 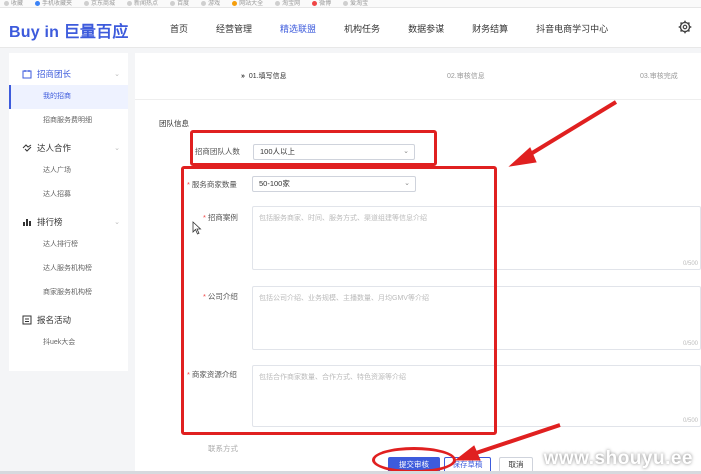 What do you see at coordinates (344, 298) in the screenshot?
I see `textarea-placeholder: 包括公司介绍、业务规模、主播数量、月均GMV等介绍` at bounding box center [344, 298].